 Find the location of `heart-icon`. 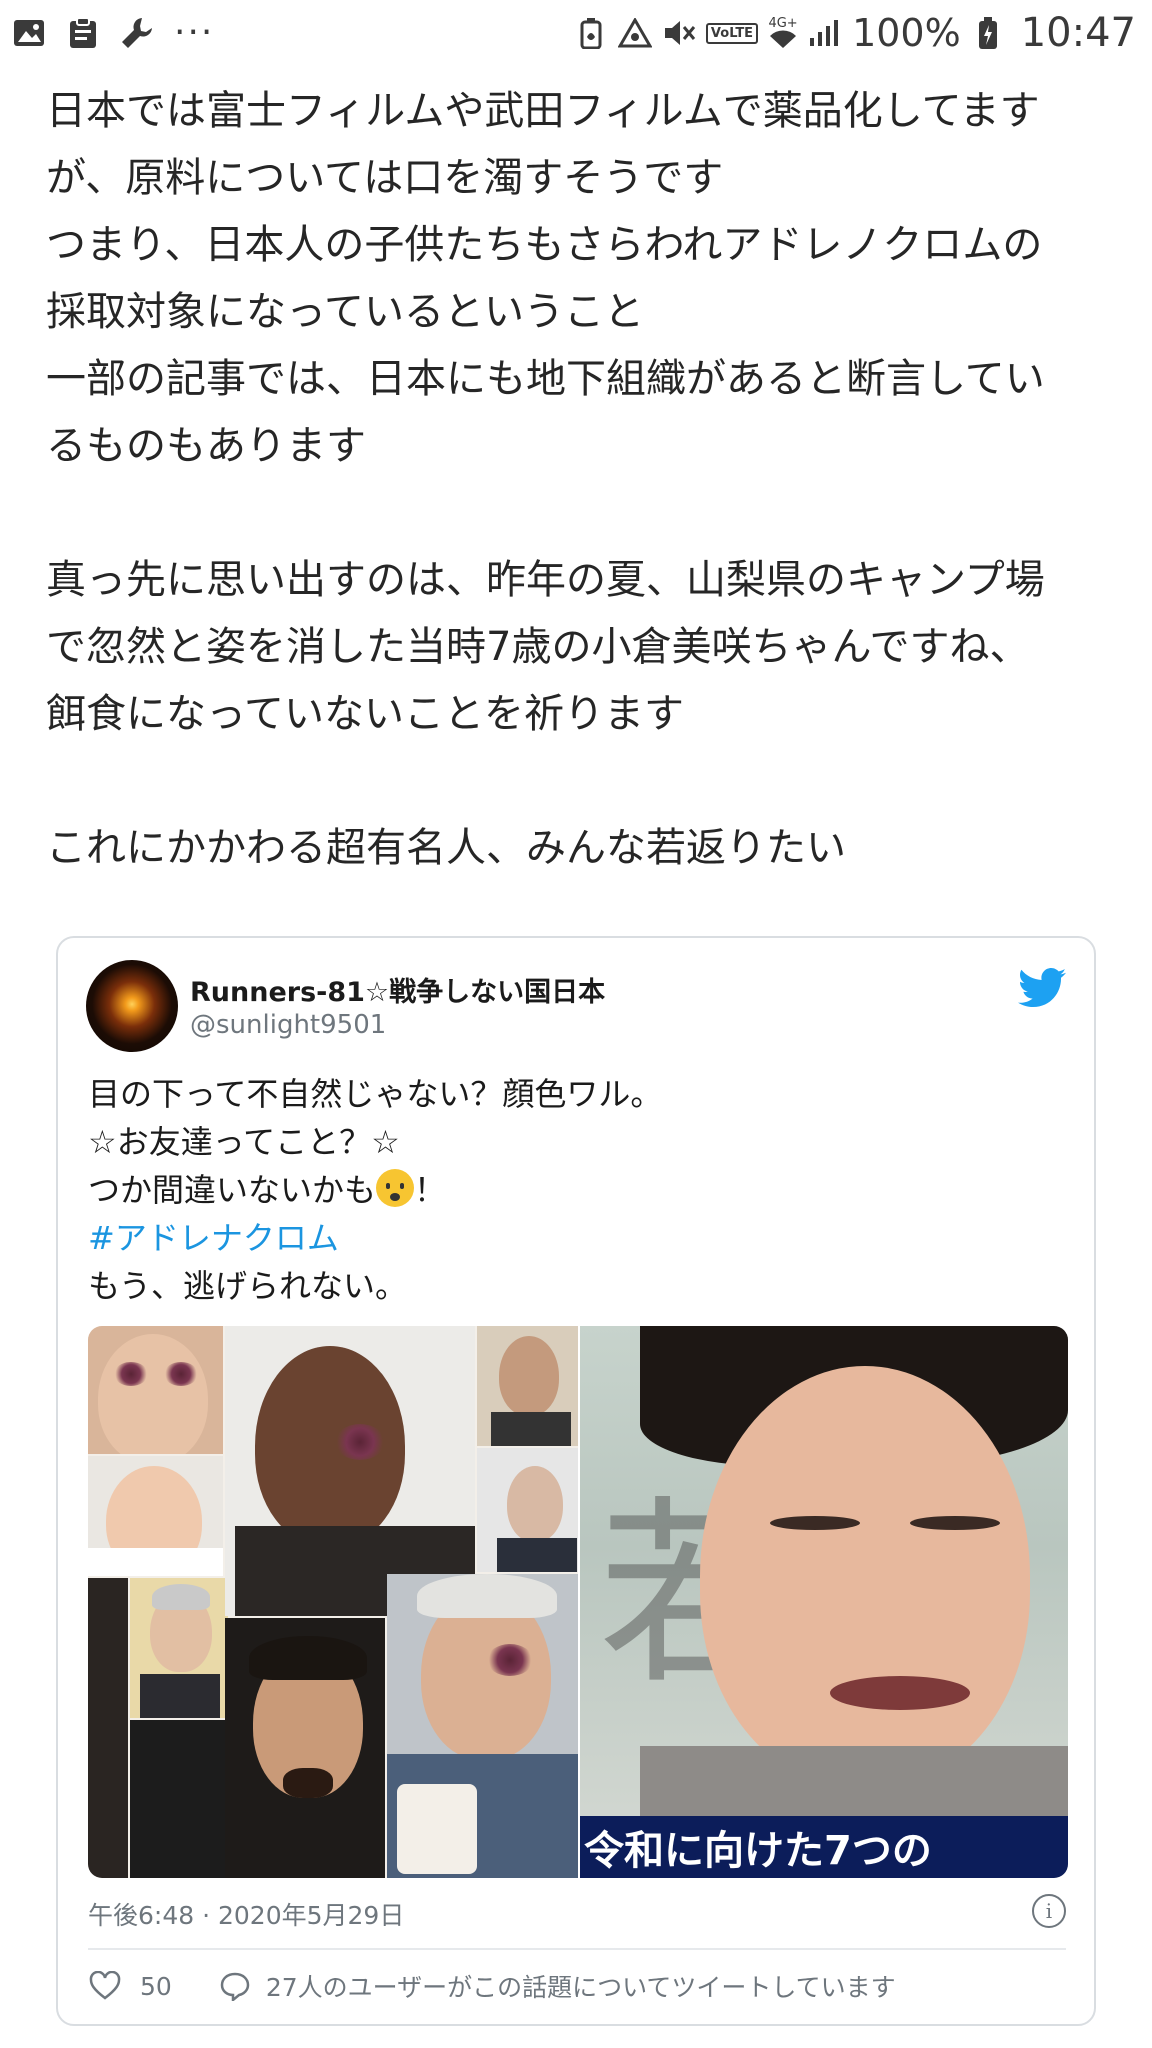

heart-icon is located at coordinates (105, 1986).